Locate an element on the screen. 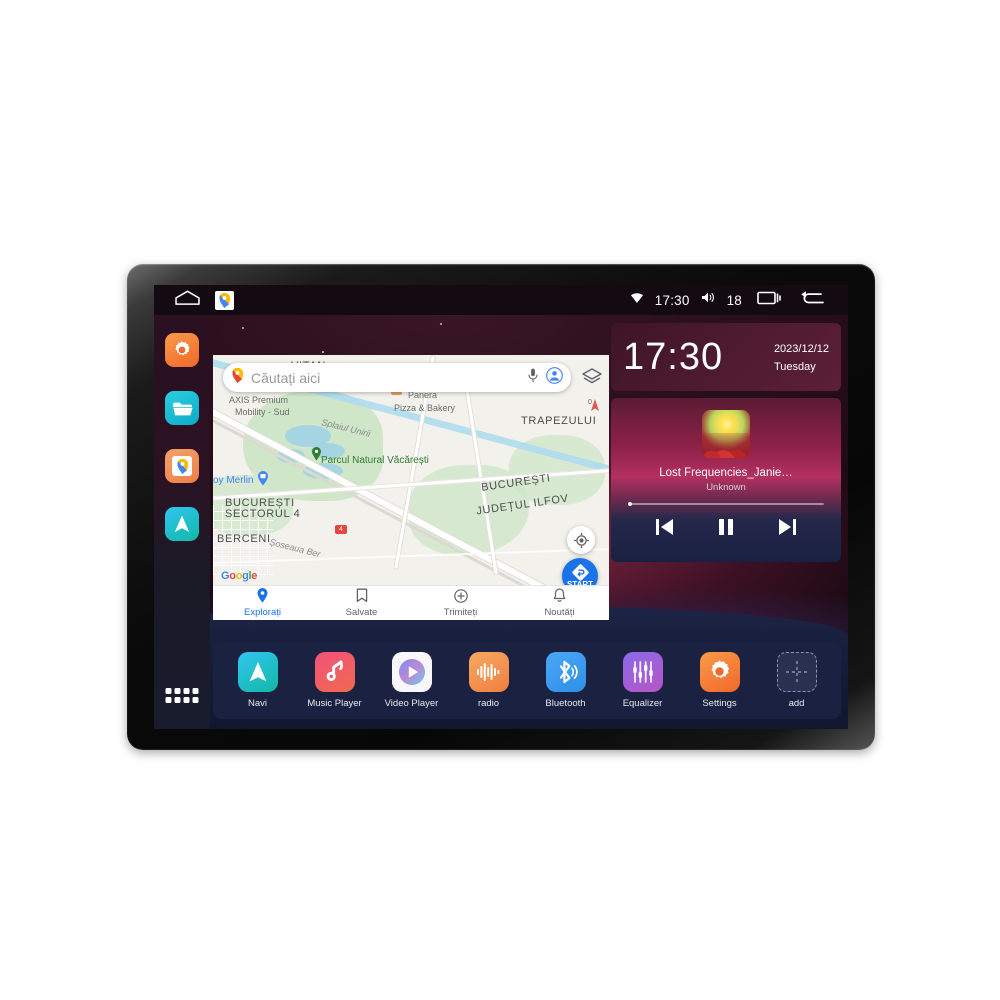 The height and width of the screenshot is (1000, 1000). svg-text: 0 is located at coordinates (590, 402).